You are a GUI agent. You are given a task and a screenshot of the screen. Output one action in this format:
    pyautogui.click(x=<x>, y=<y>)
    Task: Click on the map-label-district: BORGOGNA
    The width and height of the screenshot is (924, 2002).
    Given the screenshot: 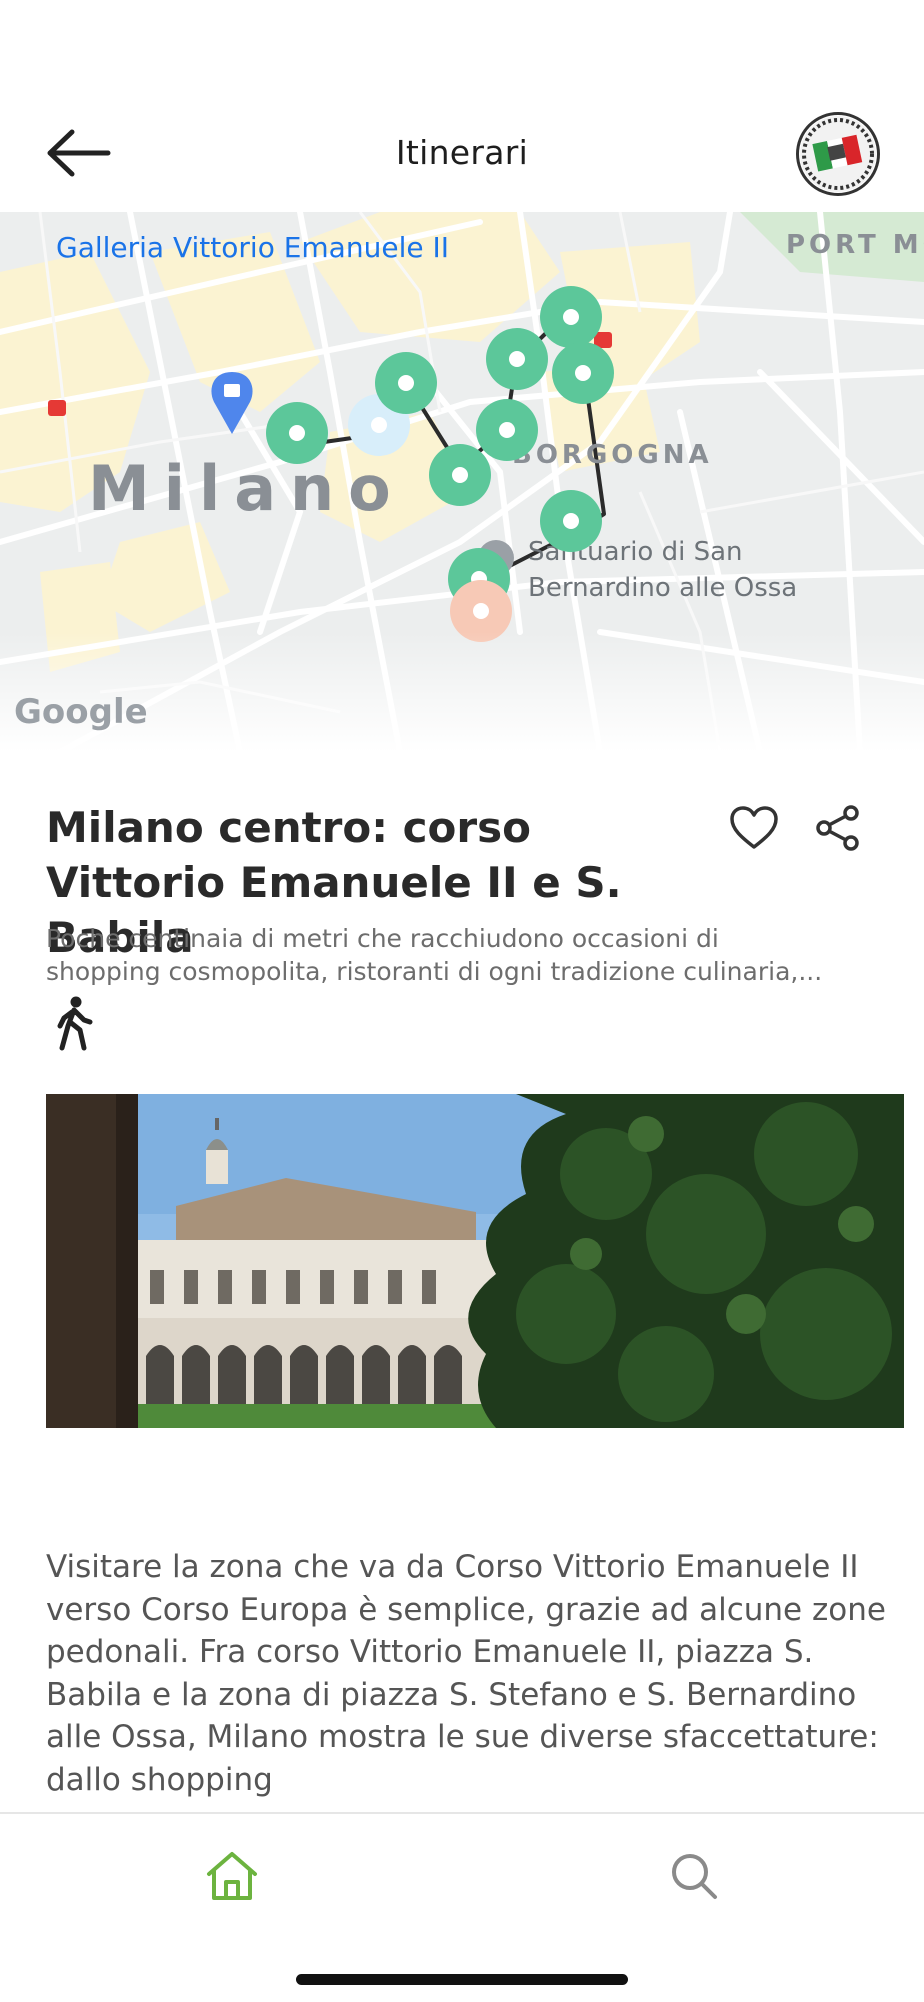 What is the action you would take?
    pyautogui.click(x=612, y=455)
    